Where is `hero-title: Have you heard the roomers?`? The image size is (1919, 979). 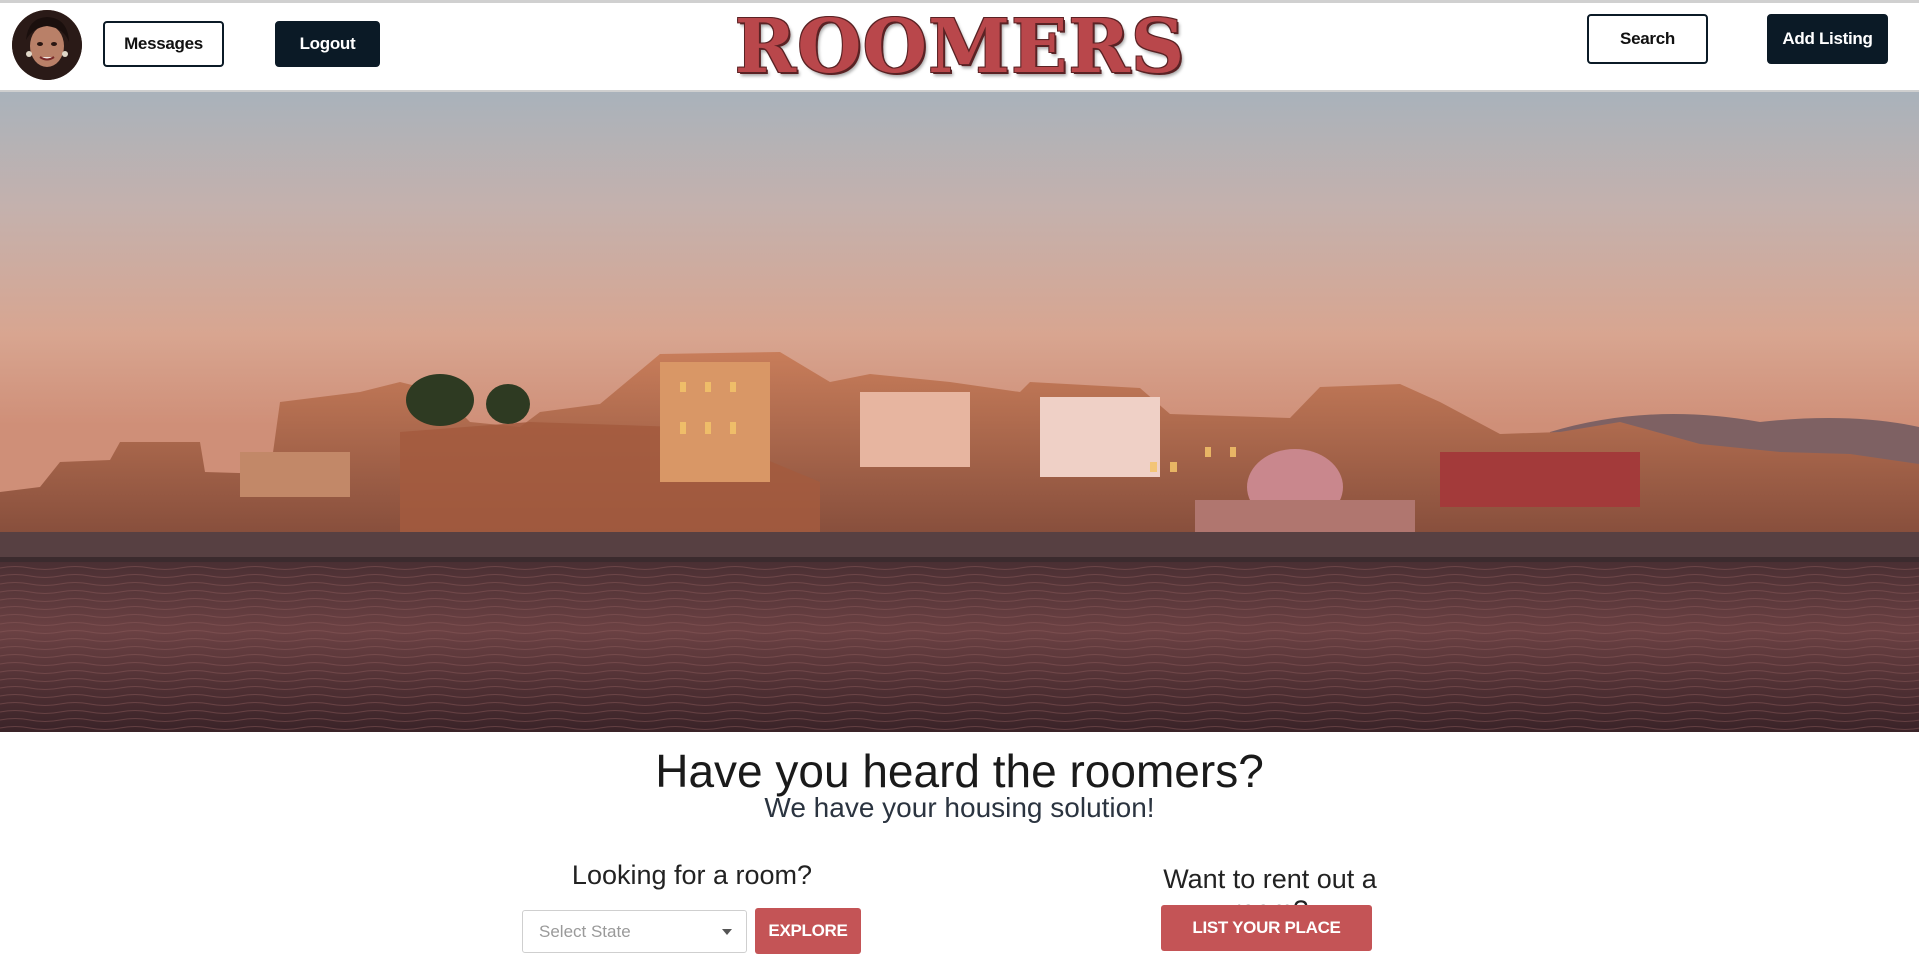 hero-title: Have you heard the roomers? is located at coordinates (959, 771).